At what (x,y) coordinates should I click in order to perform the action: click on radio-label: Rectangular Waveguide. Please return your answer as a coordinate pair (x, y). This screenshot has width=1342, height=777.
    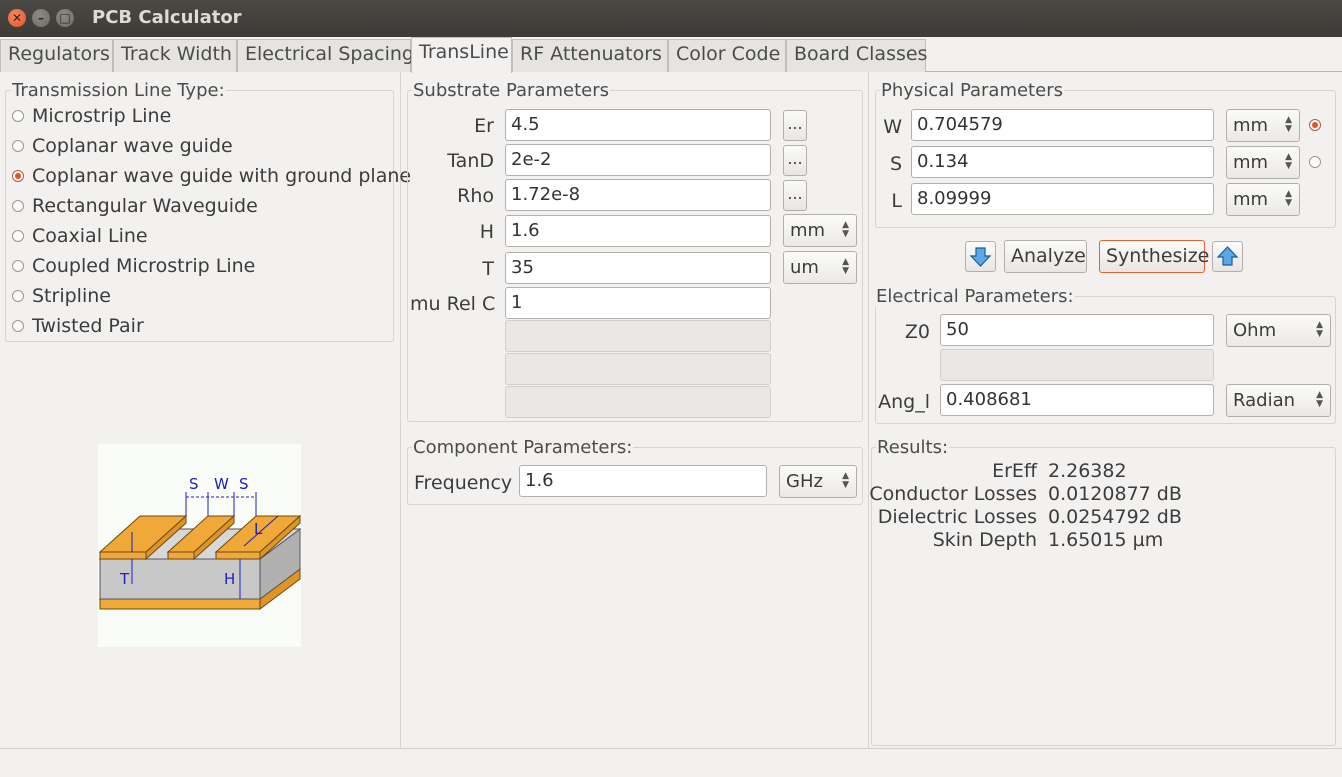
    Looking at the image, I should click on (145, 206).